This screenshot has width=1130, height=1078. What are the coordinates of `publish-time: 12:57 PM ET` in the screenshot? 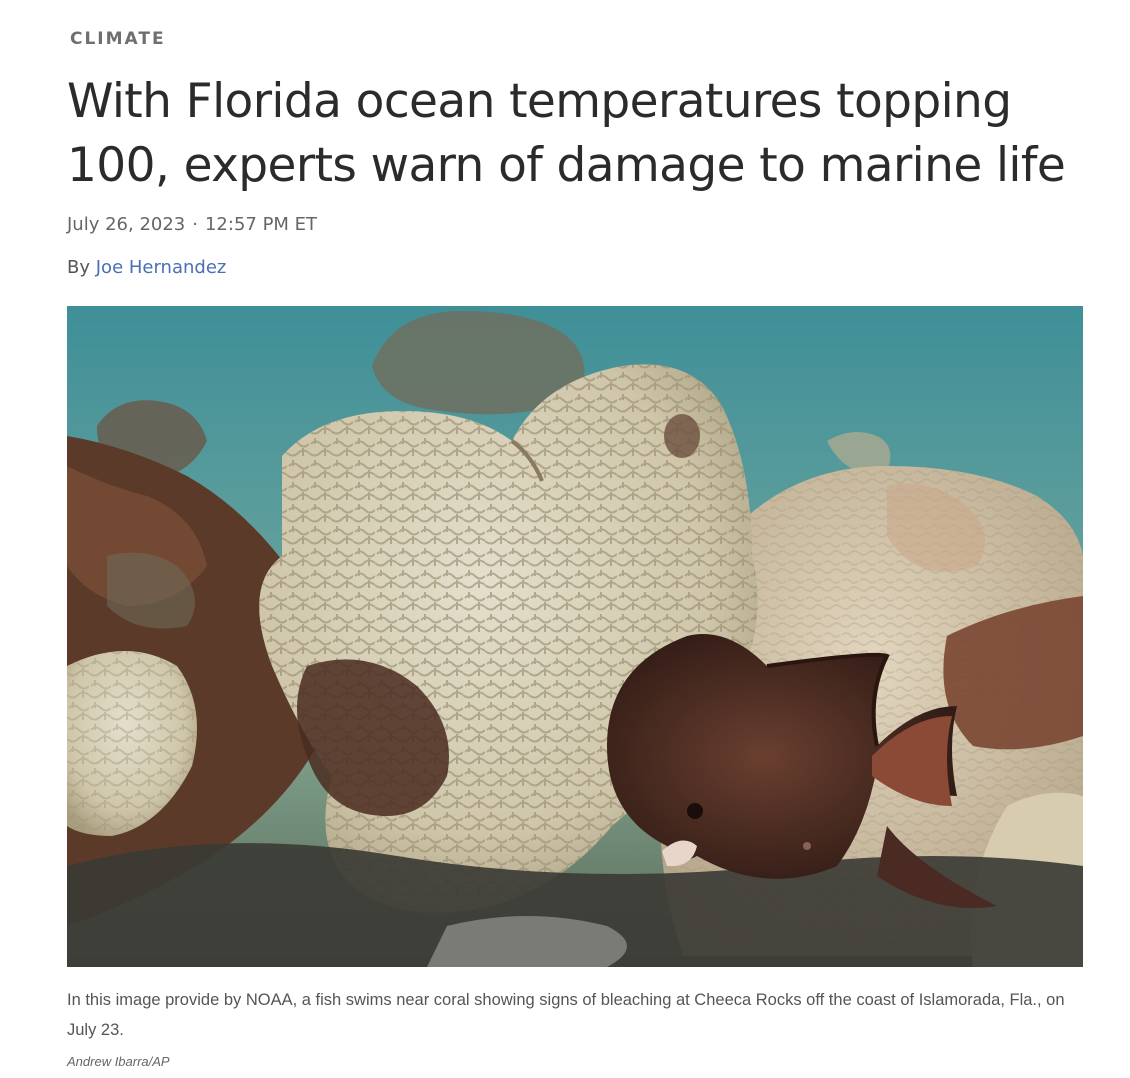 It's located at (261, 224).